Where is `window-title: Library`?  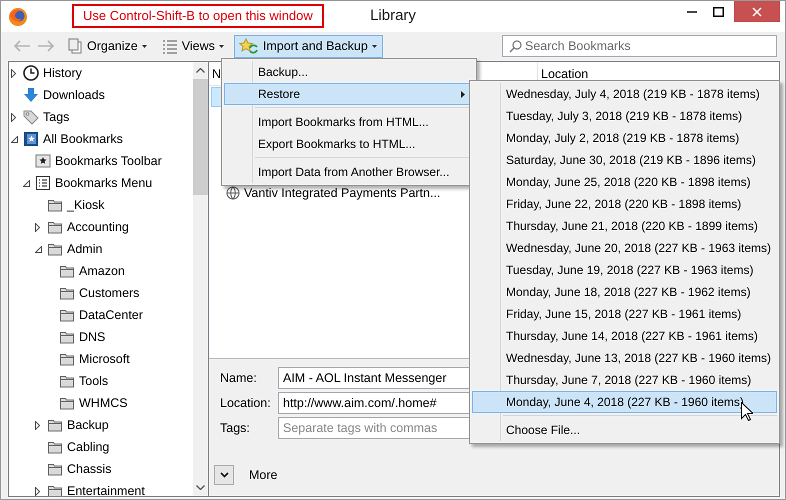
window-title: Library is located at coordinates (393, 15).